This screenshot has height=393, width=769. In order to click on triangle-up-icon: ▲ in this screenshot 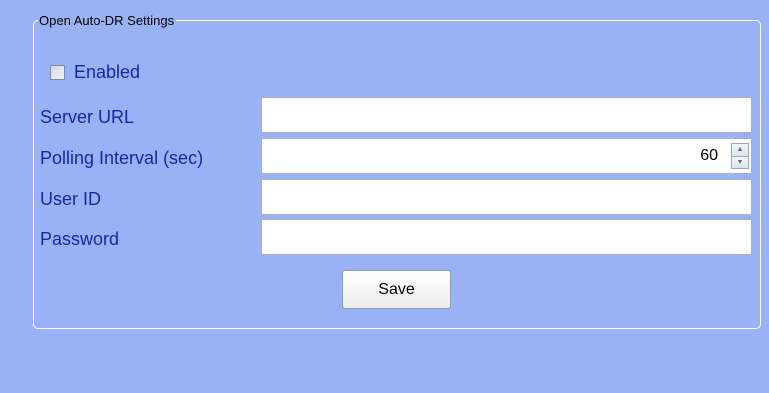, I will do `click(740, 150)`.